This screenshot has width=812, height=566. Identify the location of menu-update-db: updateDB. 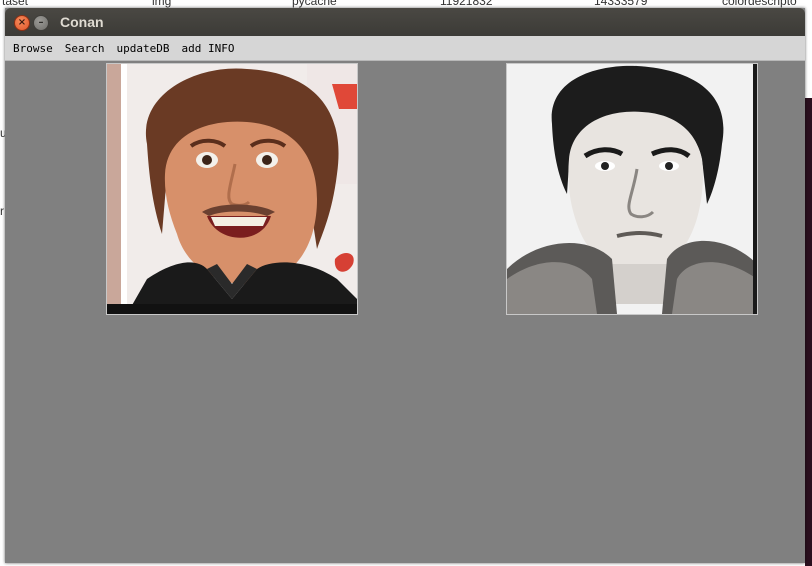
(143, 48).